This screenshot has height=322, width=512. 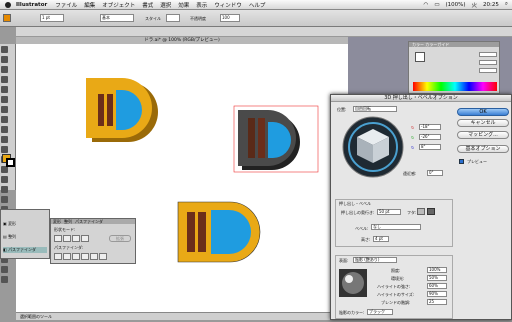 I want to click on menu-object: オブジェクト, so click(x=118, y=5).